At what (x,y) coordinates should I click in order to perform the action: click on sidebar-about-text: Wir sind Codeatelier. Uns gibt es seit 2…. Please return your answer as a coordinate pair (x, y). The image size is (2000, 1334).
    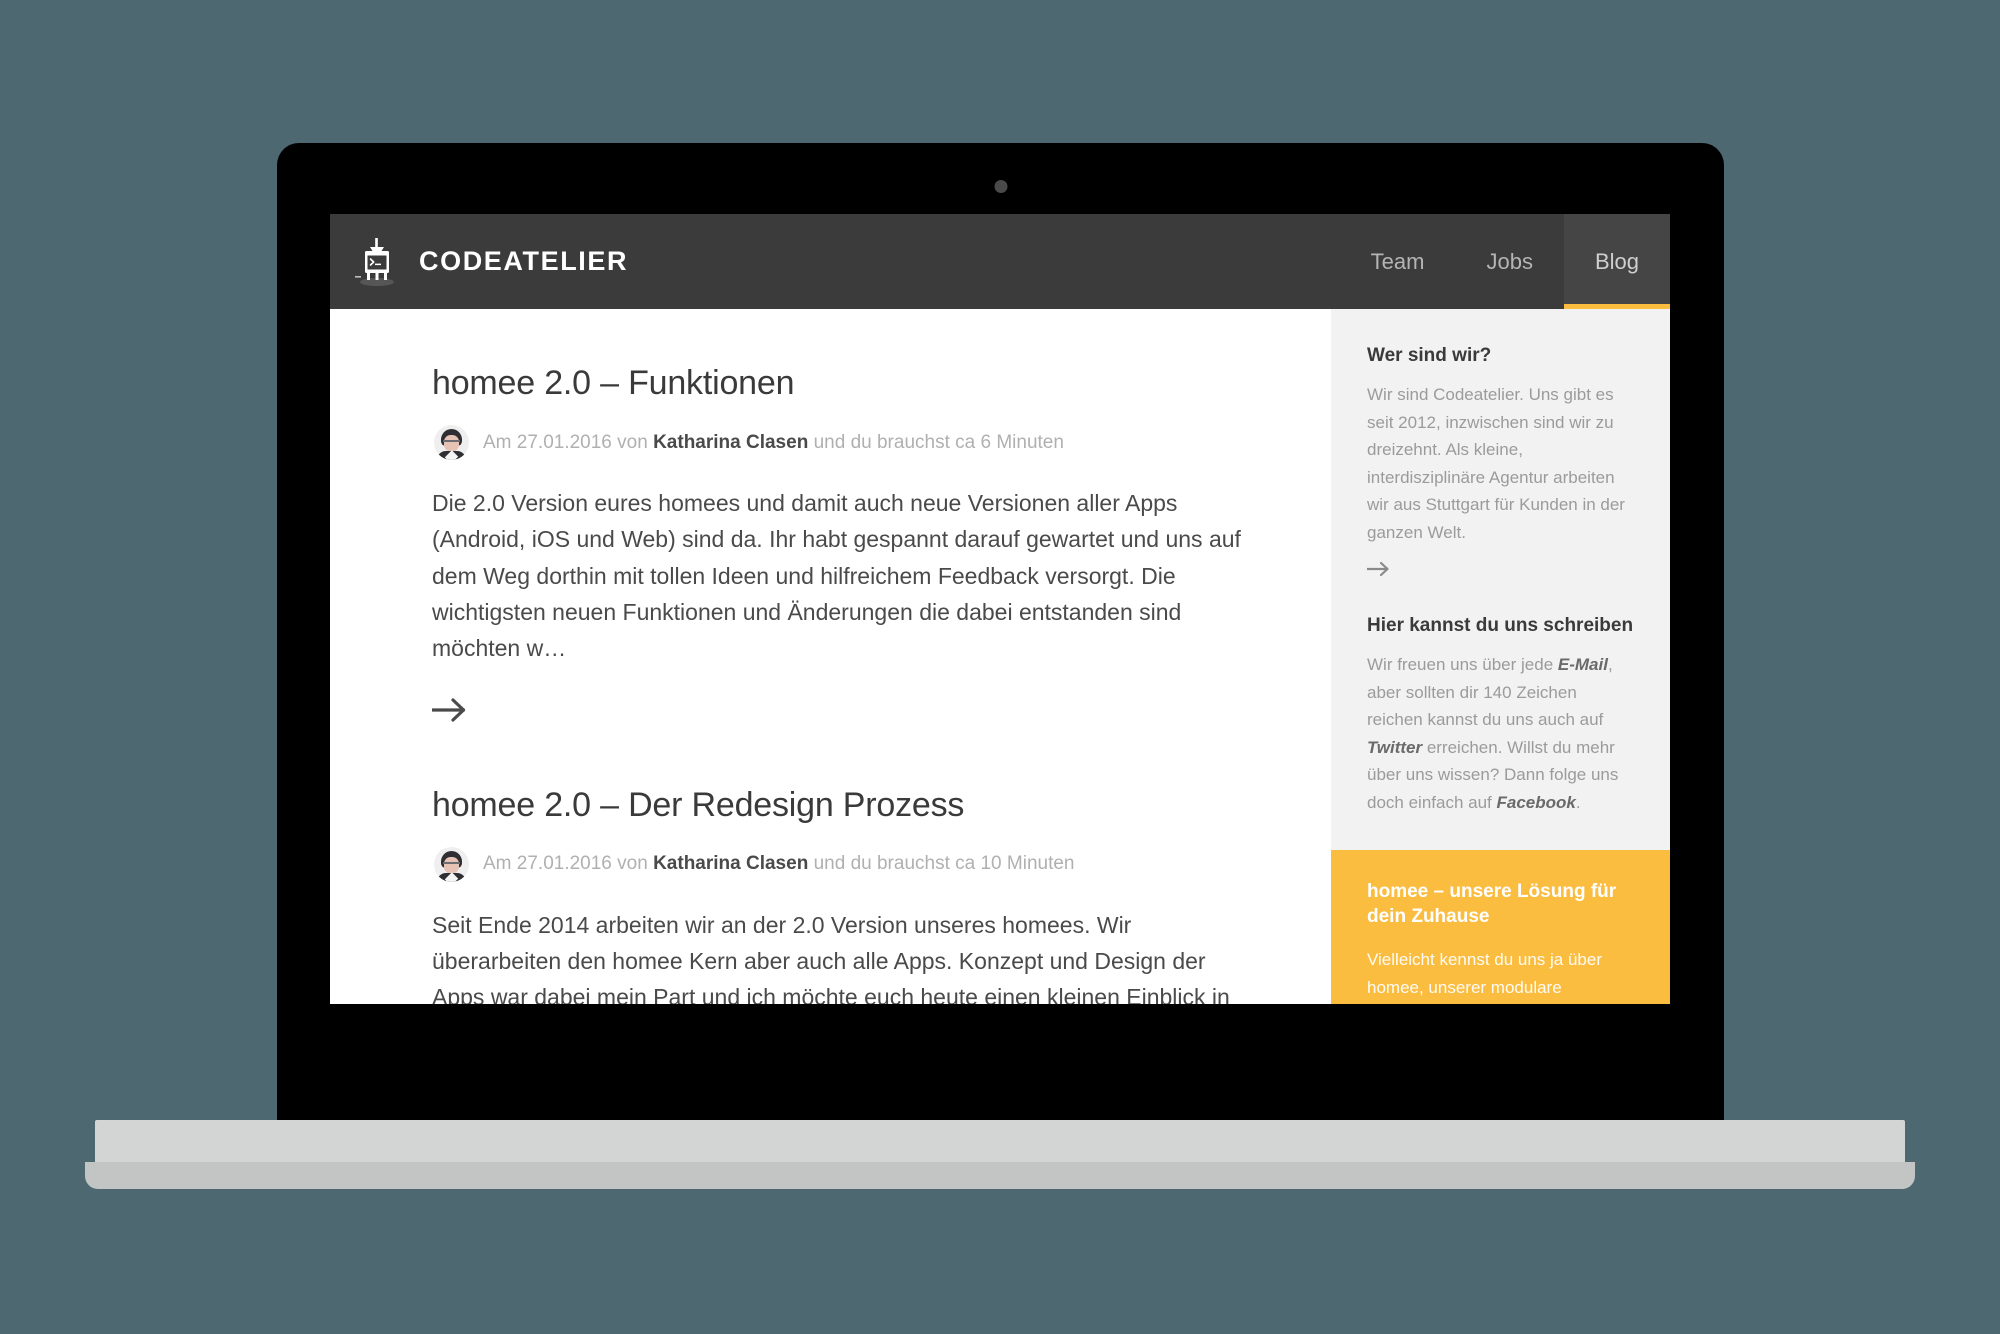
    Looking at the image, I should click on (1496, 463).